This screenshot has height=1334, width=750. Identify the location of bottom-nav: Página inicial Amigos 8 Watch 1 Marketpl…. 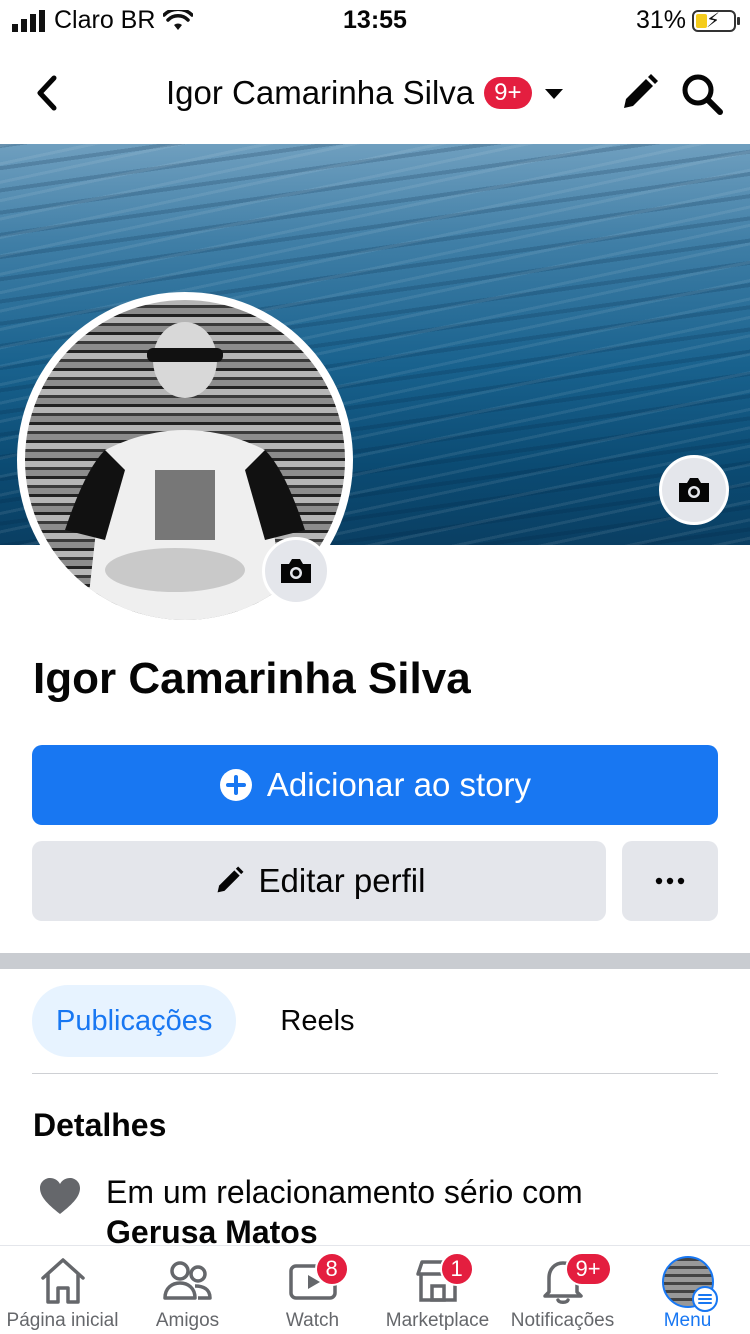
(375, 1289).